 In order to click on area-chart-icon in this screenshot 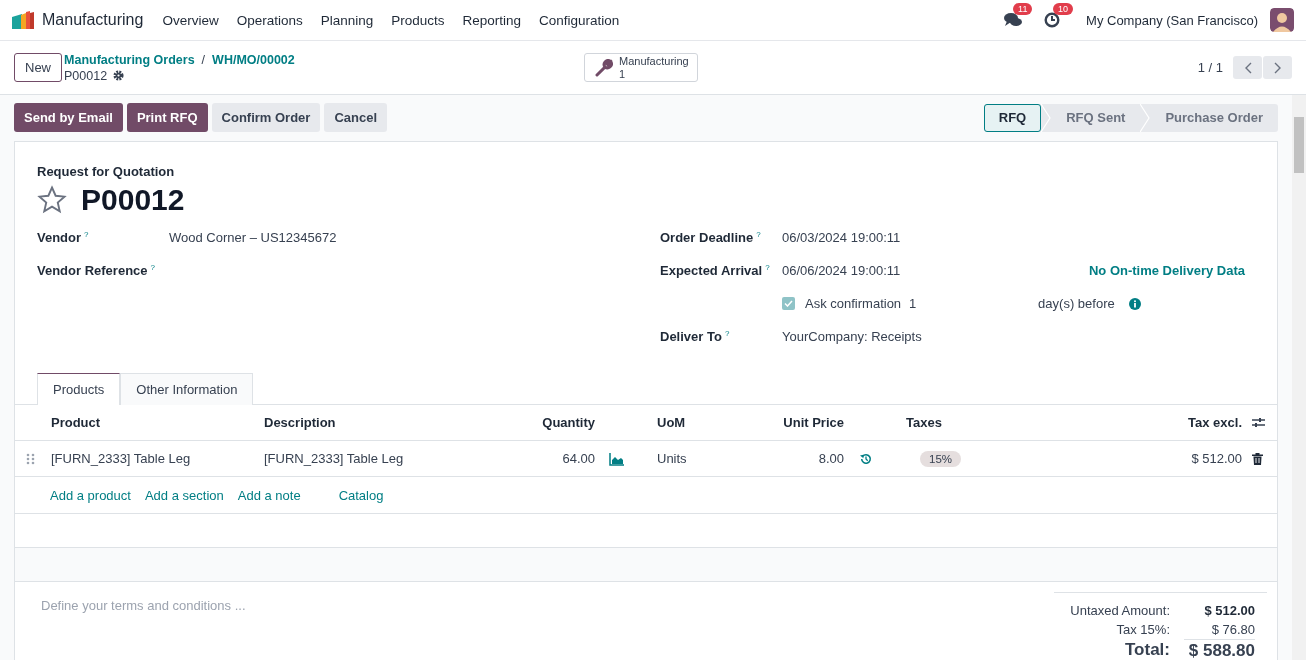, I will do `click(617, 458)`.